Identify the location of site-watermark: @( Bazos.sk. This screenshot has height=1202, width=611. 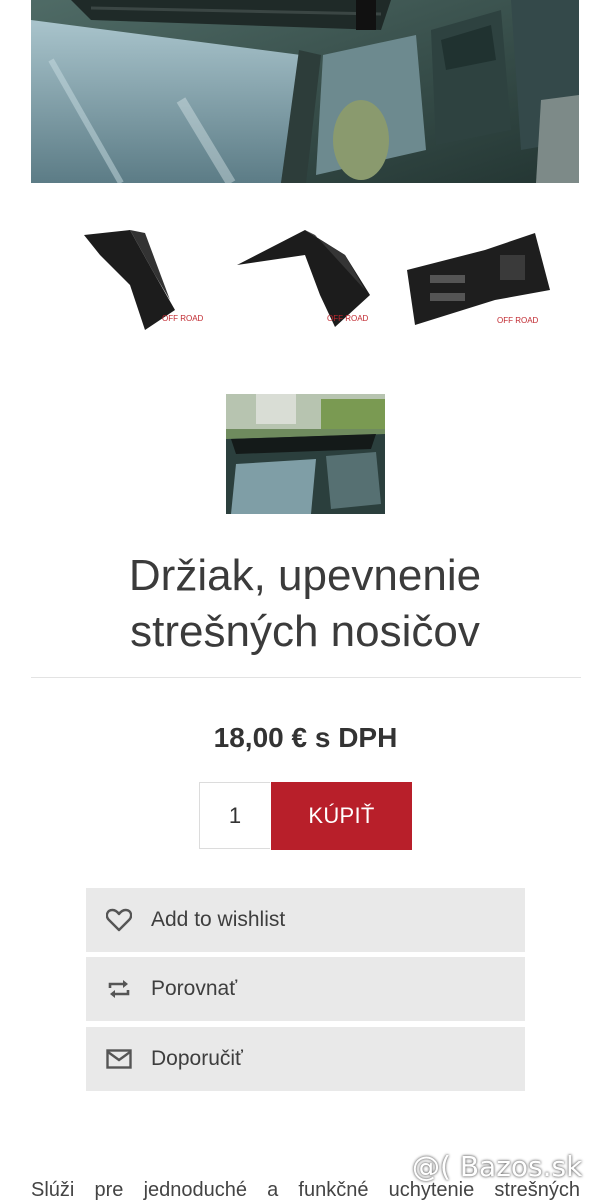
(497, 1166).